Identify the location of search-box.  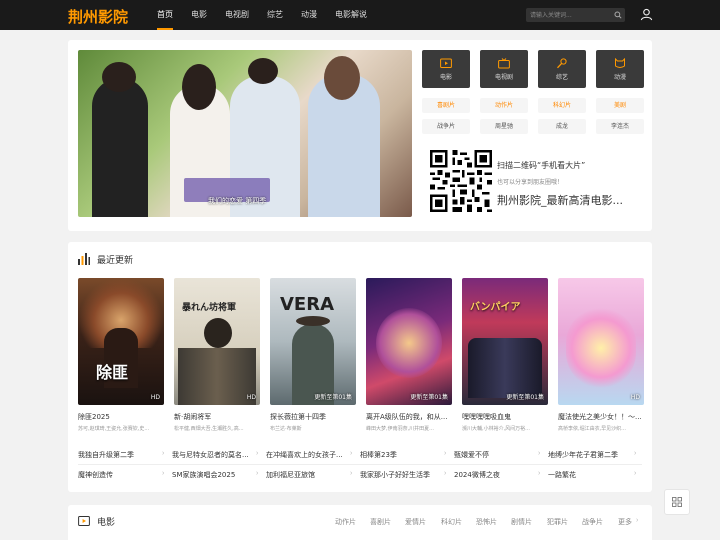
(575, 15).